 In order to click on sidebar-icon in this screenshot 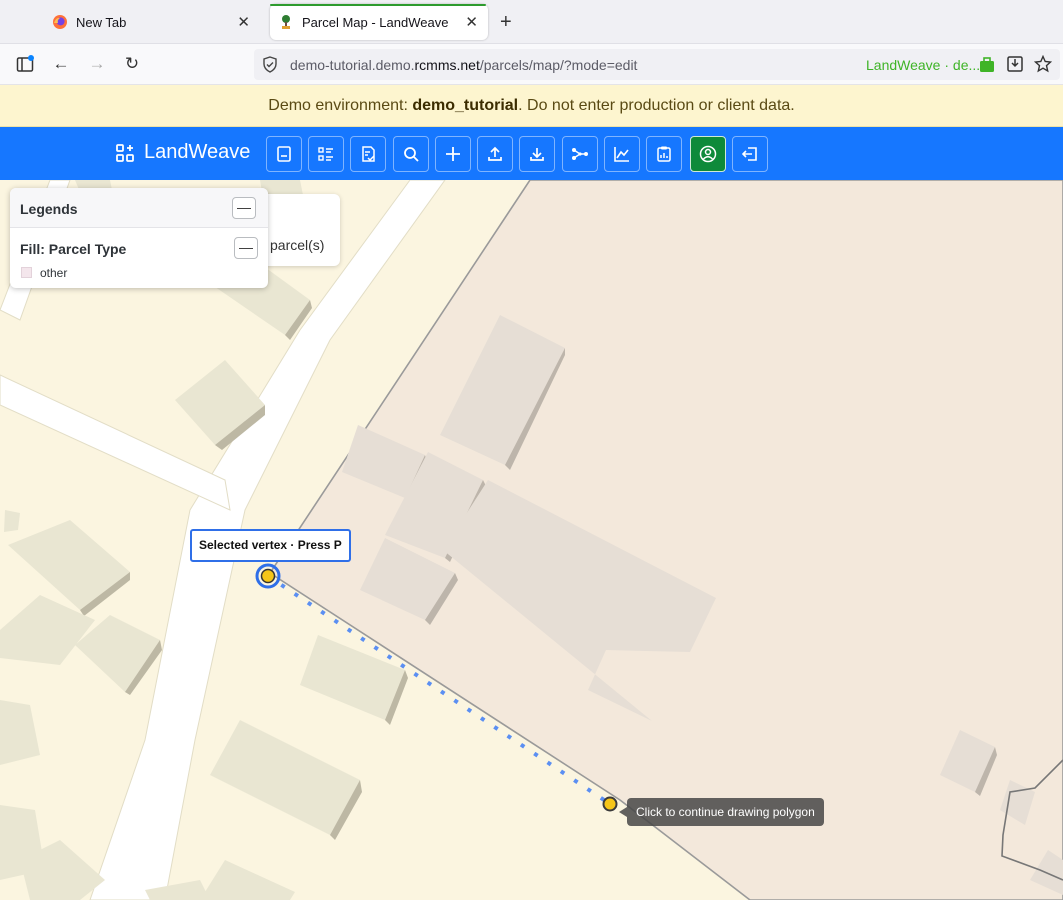, I will do `click(25, 64)`.